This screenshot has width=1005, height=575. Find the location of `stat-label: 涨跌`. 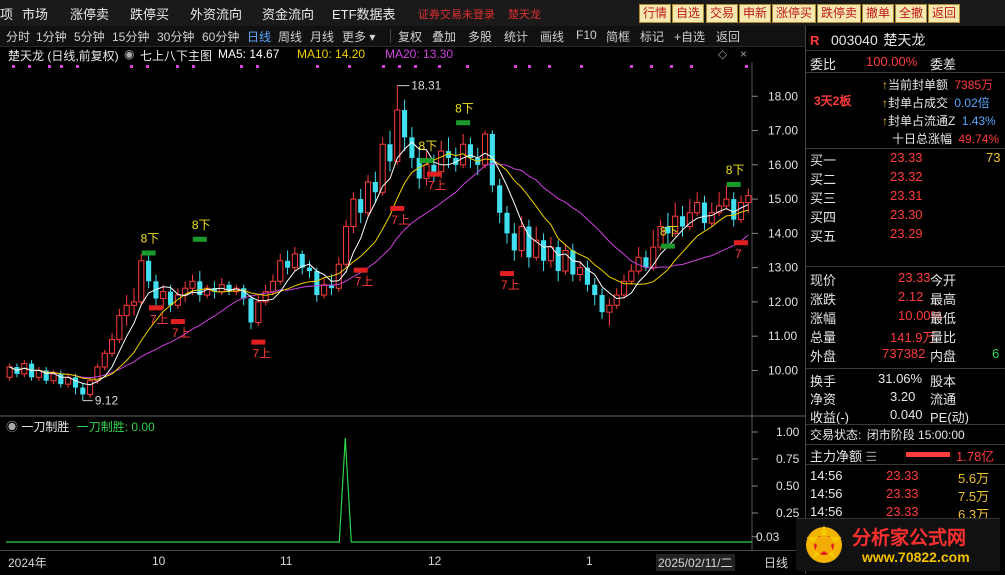

stat-label: 涨跌 is located at coordinates (823, 299).